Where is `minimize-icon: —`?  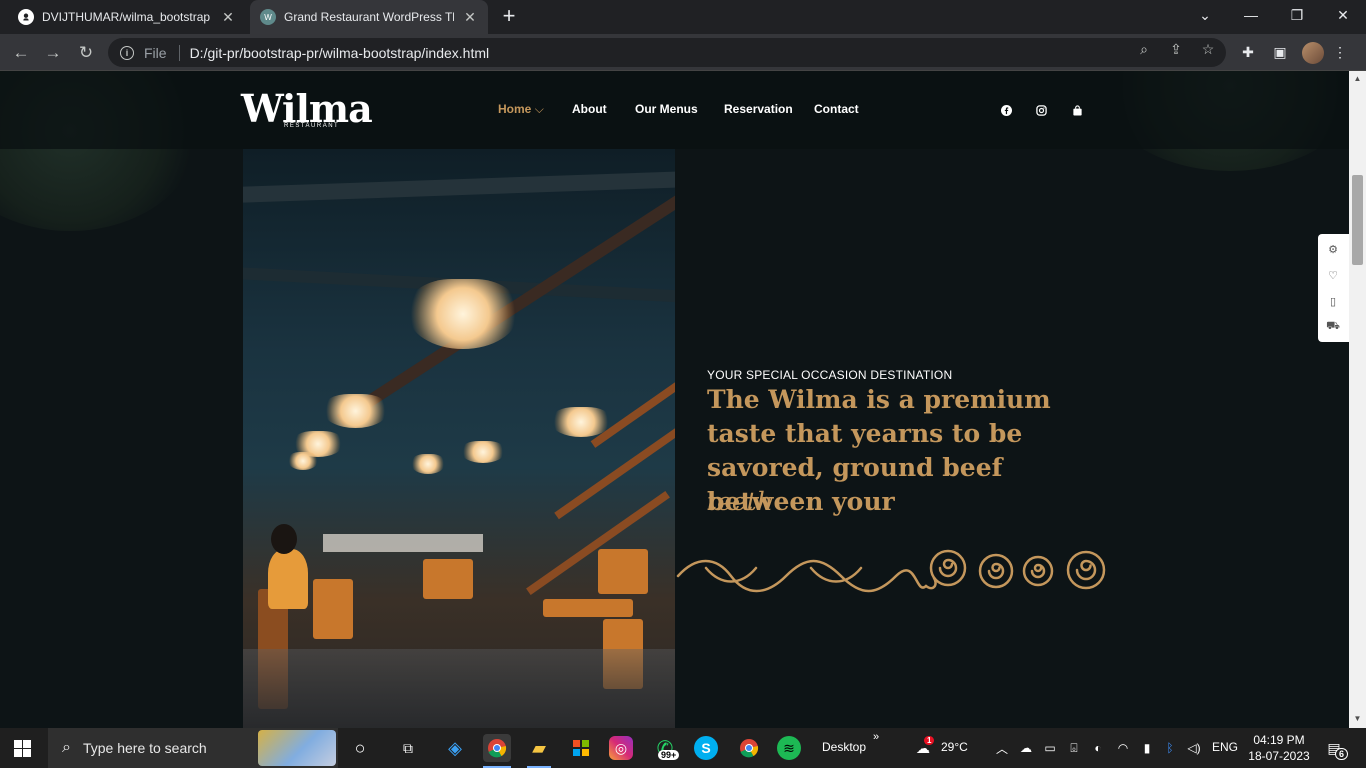 minimize-icon: — is located at coordinates (1251, 15).